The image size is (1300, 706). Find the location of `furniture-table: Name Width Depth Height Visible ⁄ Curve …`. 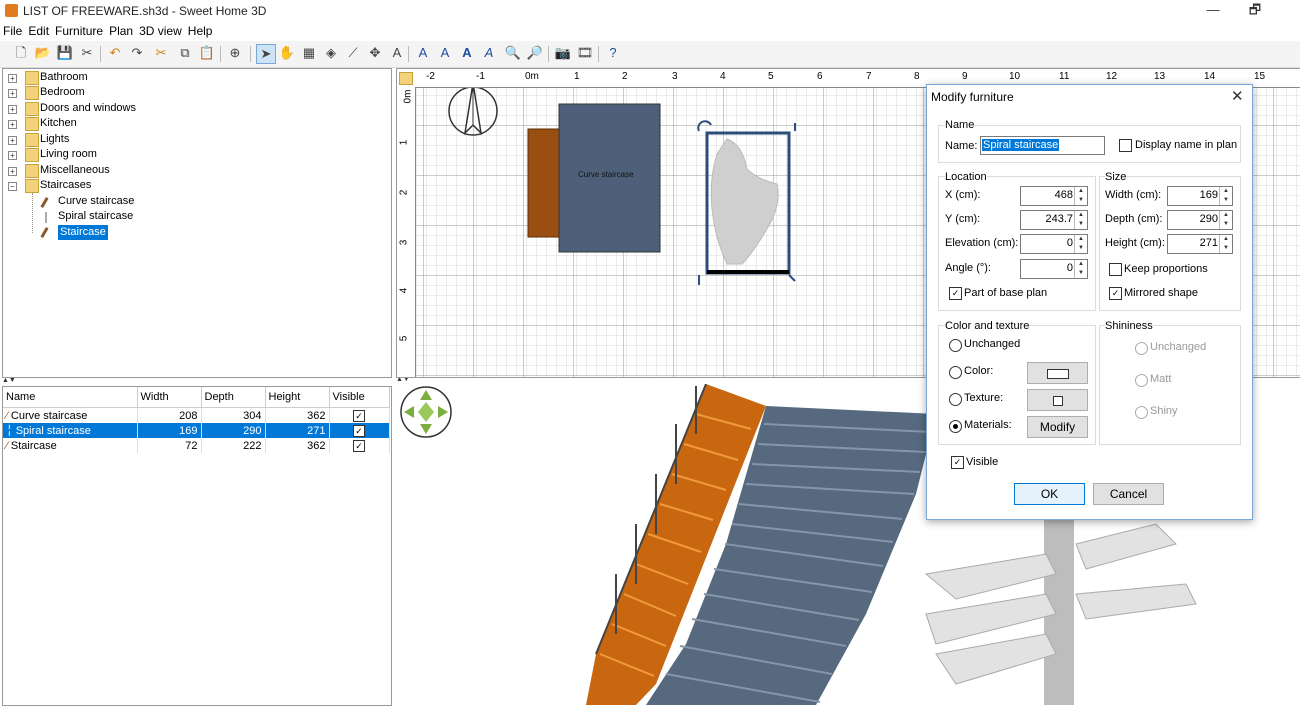

furniture-table: Name Width Depth Height Visible ⁄ Curve … is located at coordinates (197, 546).